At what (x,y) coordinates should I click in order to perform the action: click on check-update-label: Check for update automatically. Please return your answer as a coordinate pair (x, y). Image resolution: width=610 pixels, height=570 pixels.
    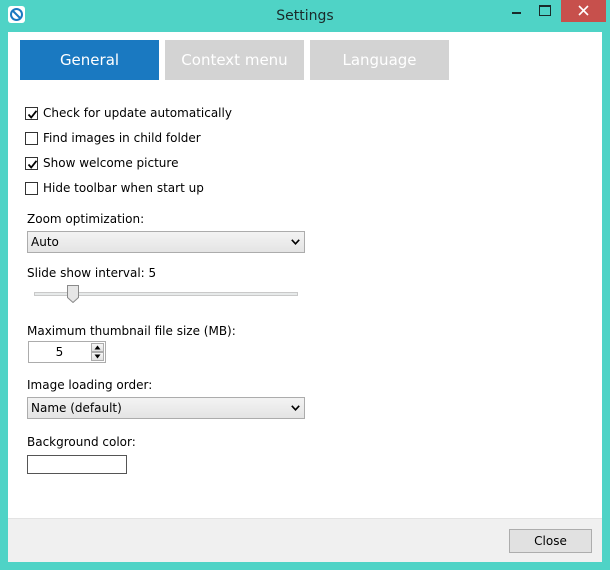
    Looking at the image, I should click on (137, 113).